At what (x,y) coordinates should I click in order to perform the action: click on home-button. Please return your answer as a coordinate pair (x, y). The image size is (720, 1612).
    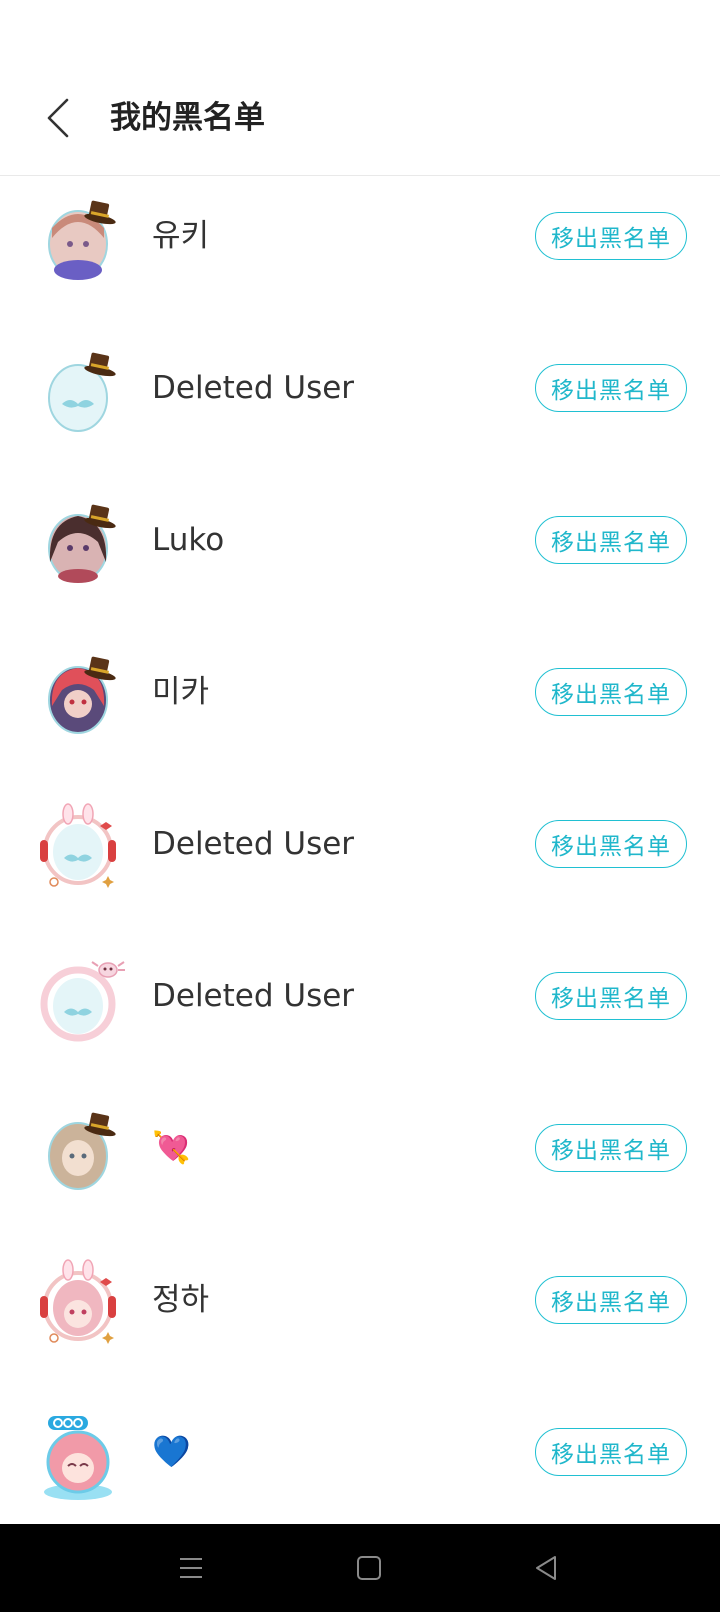
    Looking at the image, I should click on (369, 1568).